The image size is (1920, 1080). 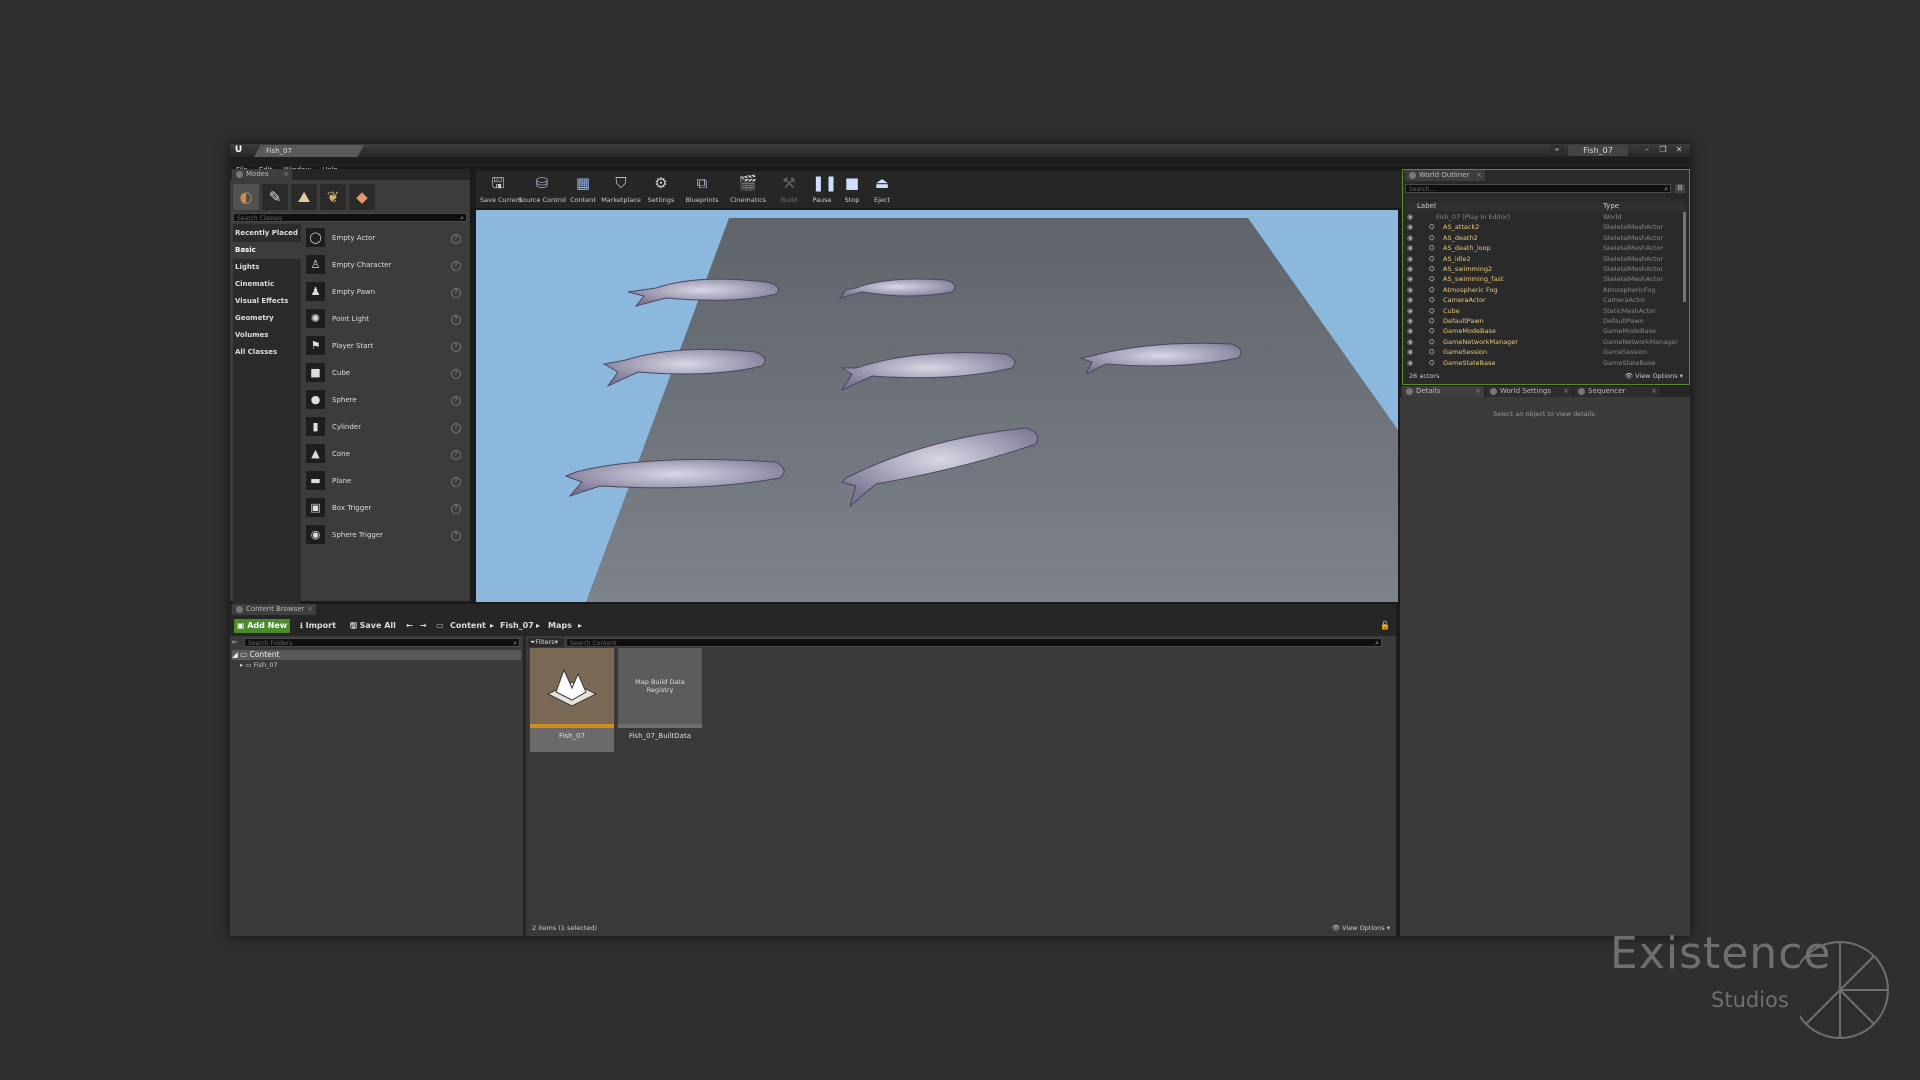 What do you see at coordinates (267, 301) in the screenshot?
I see `category-visual-effects: Visual Effects` at bounding box center [267, 301].